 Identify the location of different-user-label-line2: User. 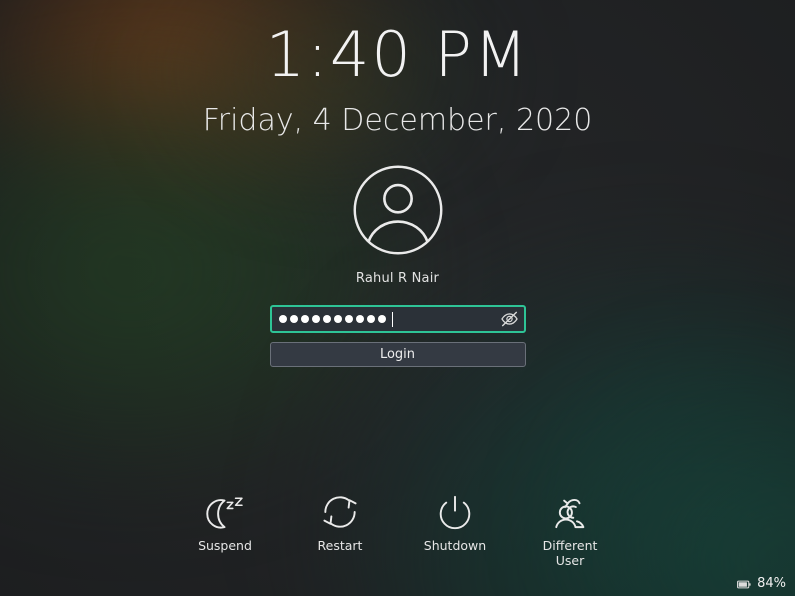
(570, 560).